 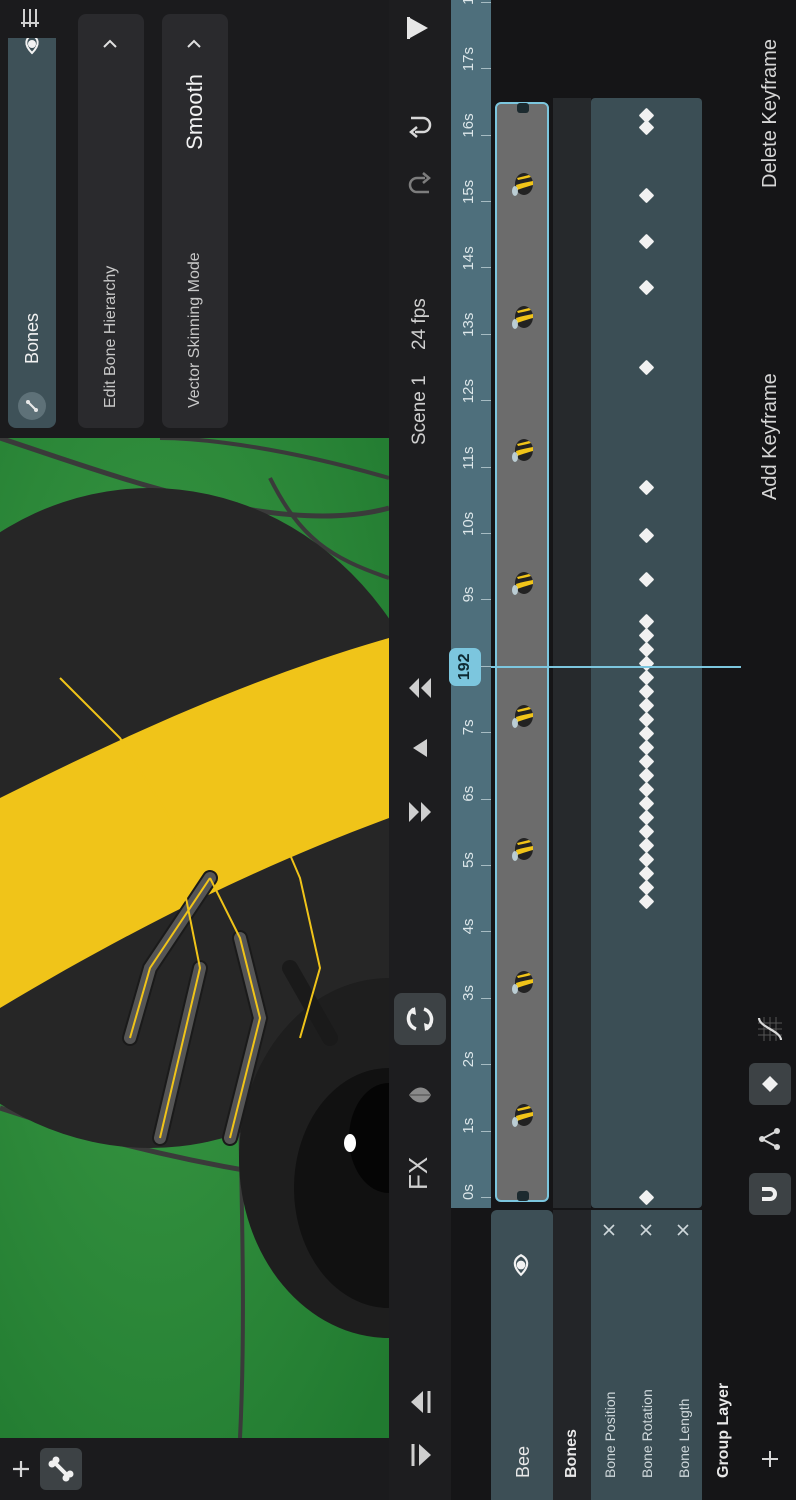 What do you see at coordinates (465, 666) in the screenshot?
I see `playhead-badge: 192` at bounding box center [465, 666].